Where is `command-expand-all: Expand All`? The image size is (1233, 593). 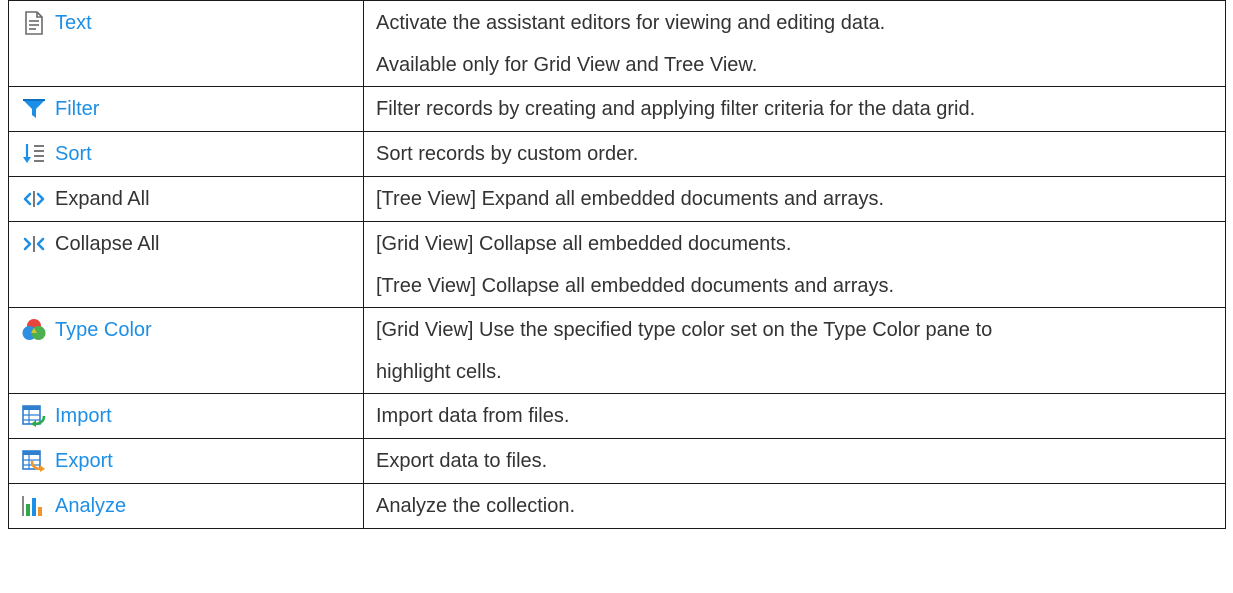
command-expand-all: Expand All is located at coordinates (85, 199).